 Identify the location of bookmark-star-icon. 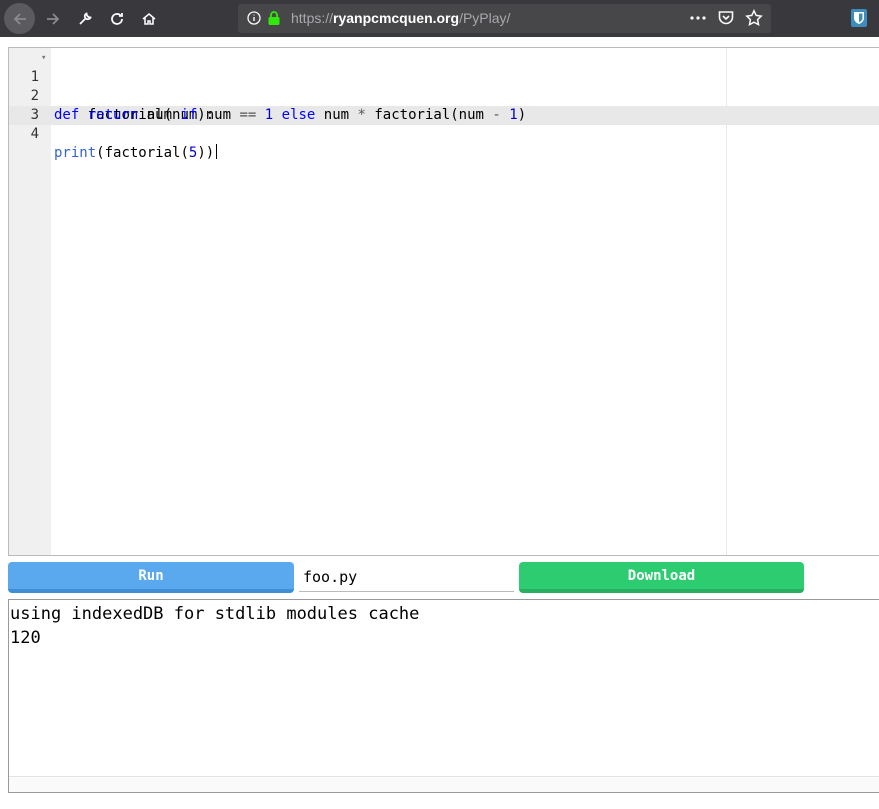
(754, 18).